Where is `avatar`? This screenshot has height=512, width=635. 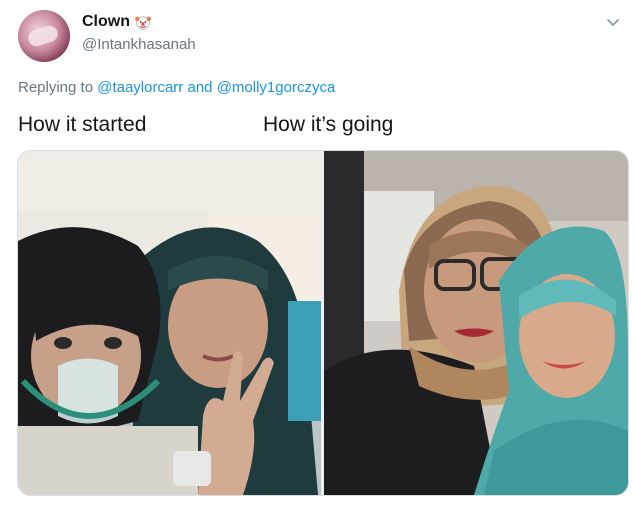
avatar is located at coordinates (44, 36).